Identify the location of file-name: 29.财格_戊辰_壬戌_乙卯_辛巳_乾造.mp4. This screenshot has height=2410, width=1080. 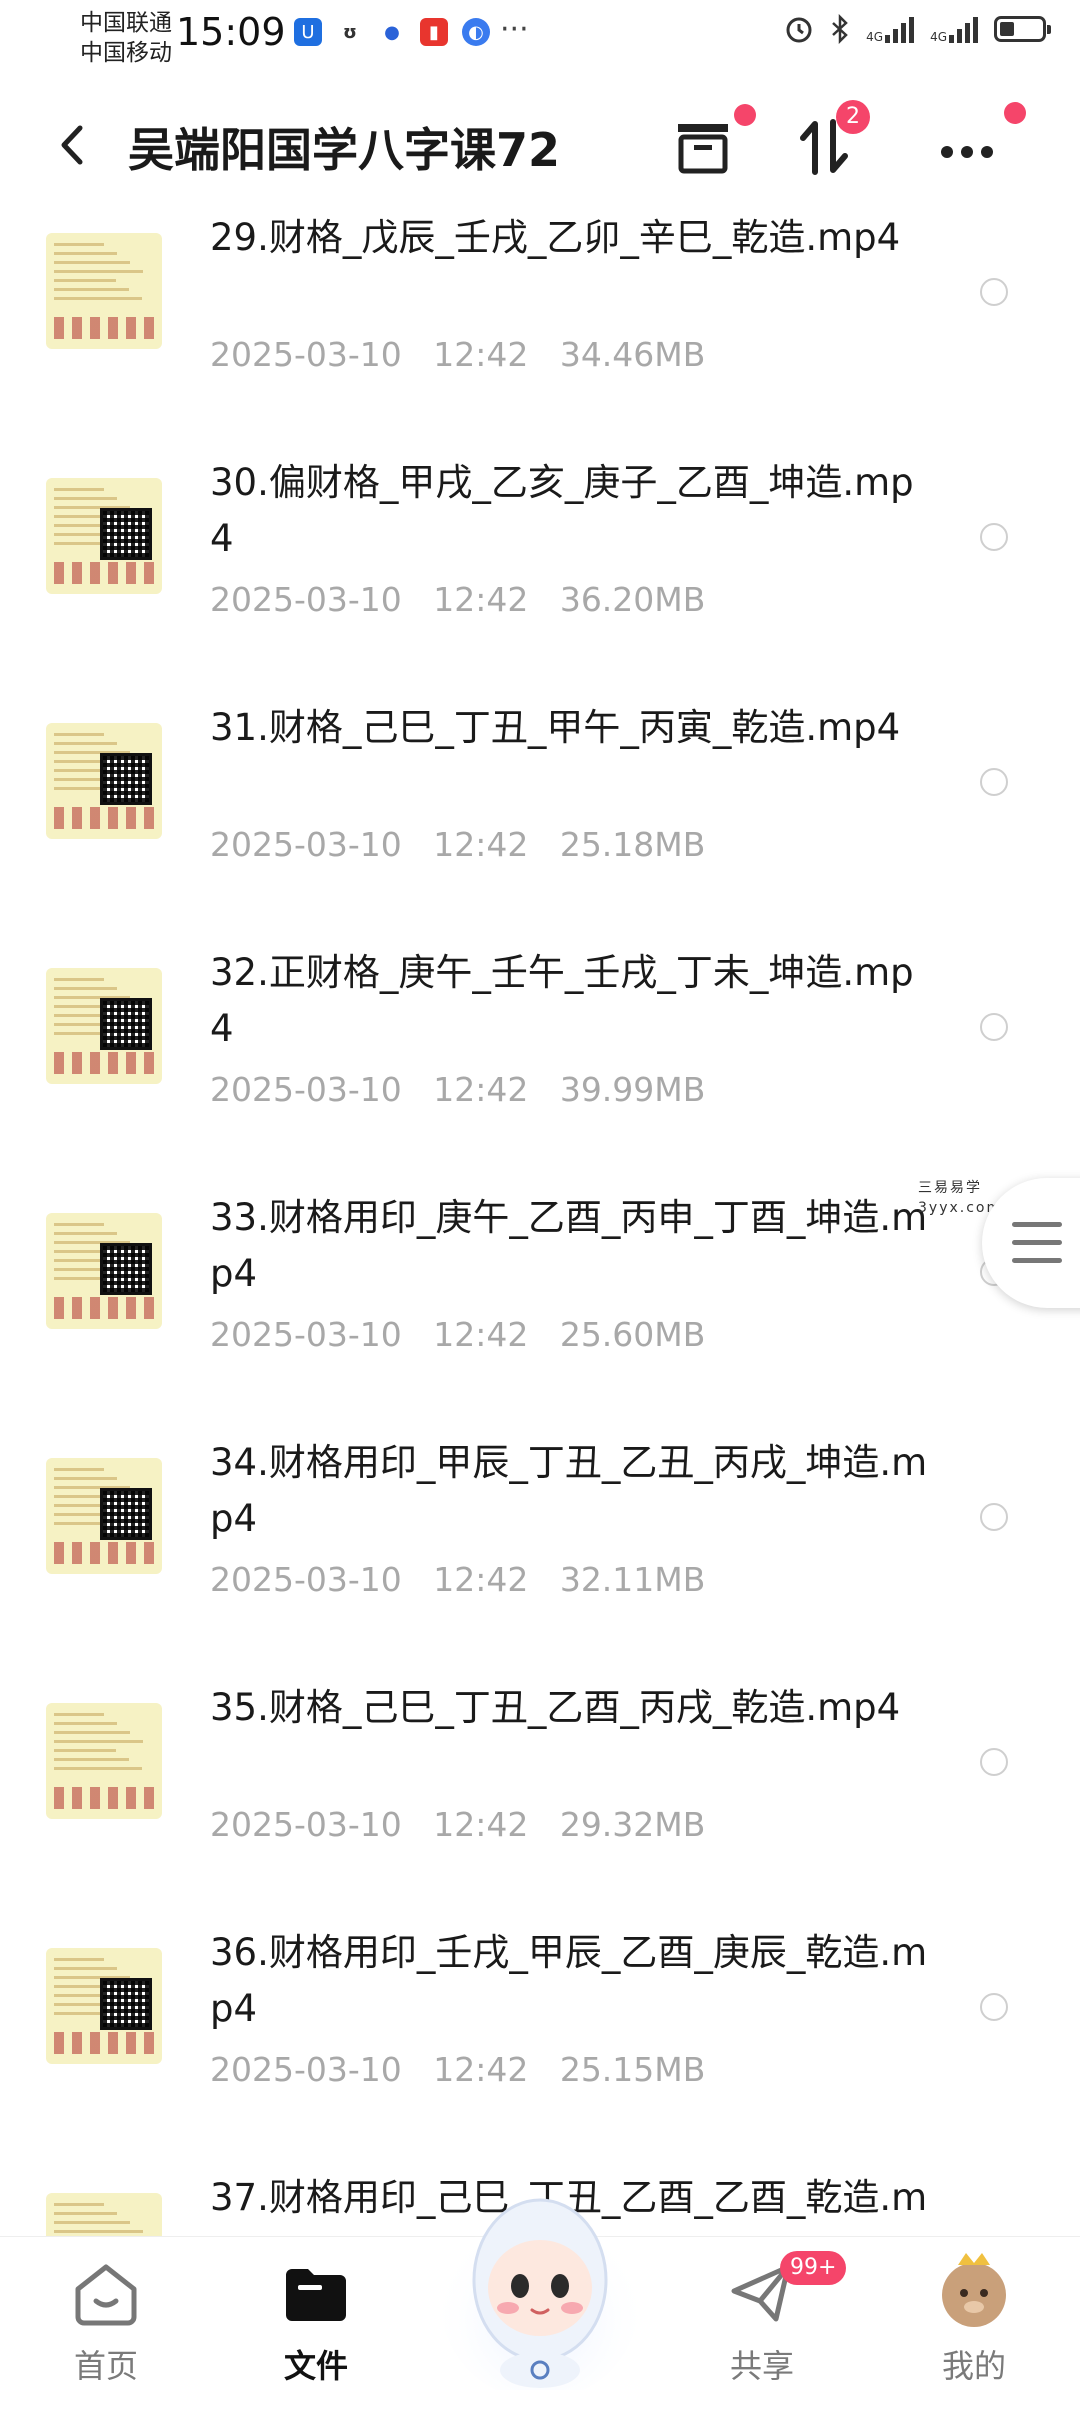
(555, 237).